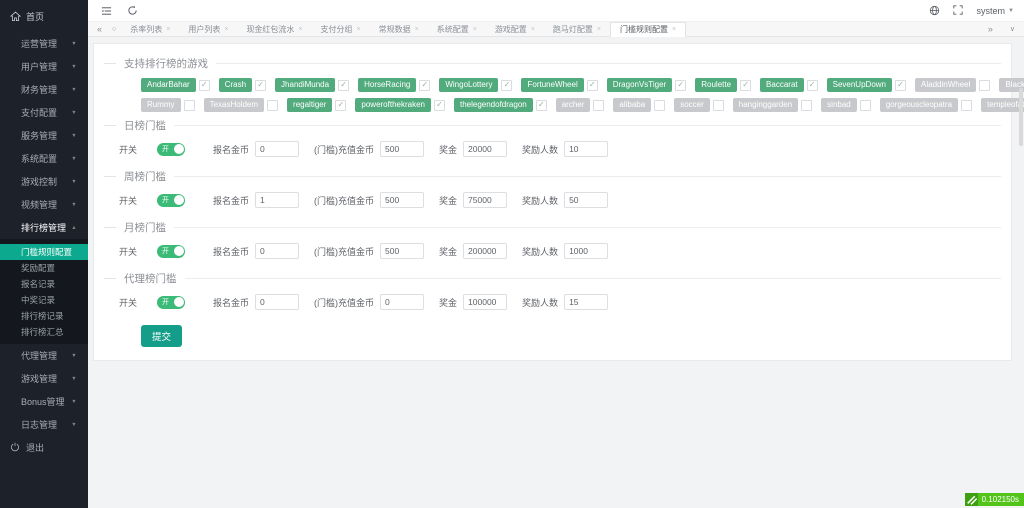  Describe the element at coordinates (44, 401) in the screenshot. I see `sidebar-item-Bonus管理: Bonus管理 ▼` at that location.